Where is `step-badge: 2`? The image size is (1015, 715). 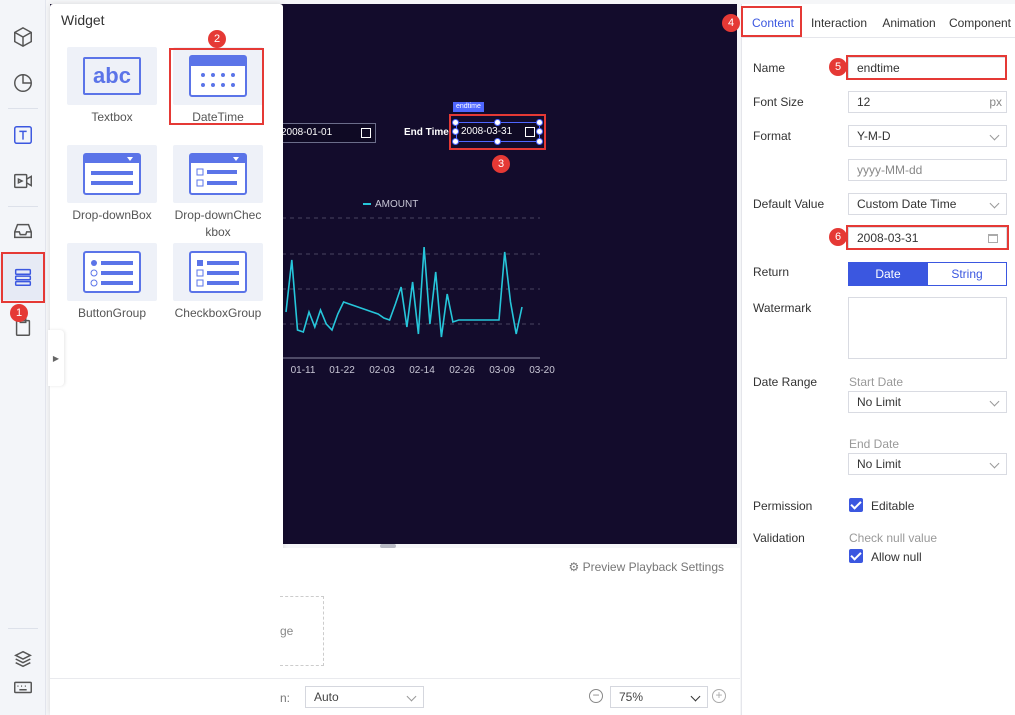 step-badge: 2 is located at coordinates (217, 39).